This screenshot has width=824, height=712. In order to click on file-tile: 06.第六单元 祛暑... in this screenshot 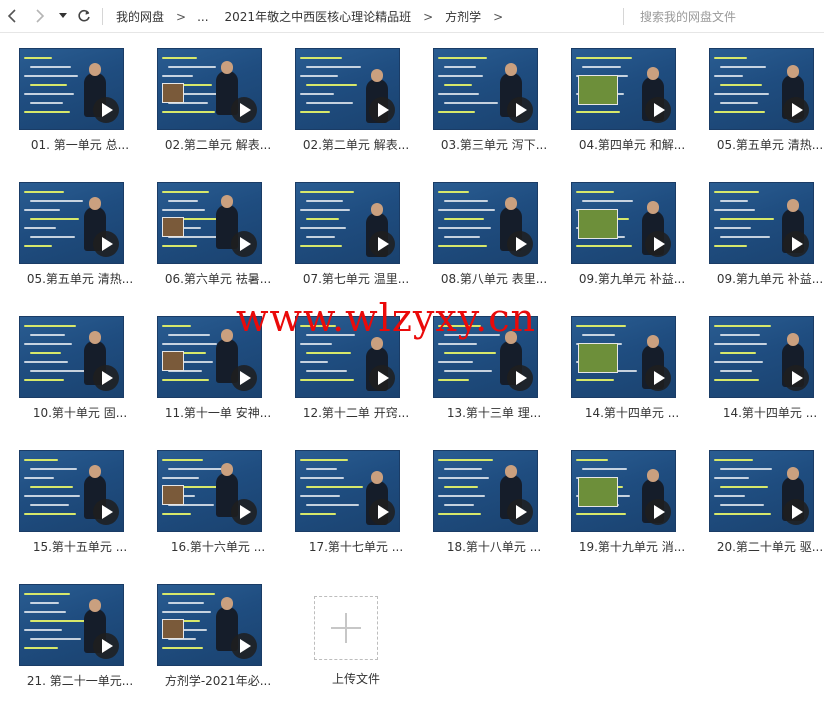, I will do `click(221, 241)`.